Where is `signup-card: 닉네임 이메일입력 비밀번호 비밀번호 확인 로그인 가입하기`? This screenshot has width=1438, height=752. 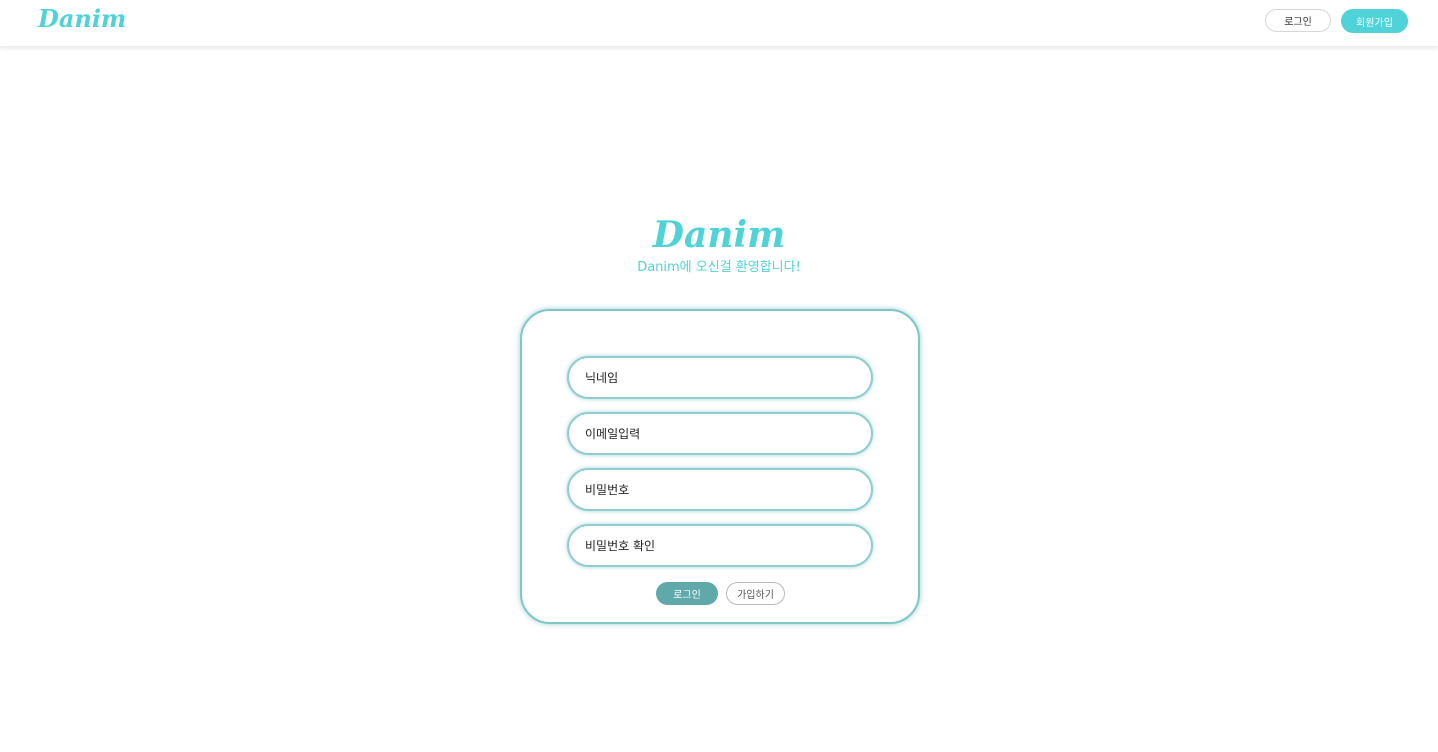
signup-card: 닉네임 이메일입력 비밀번호 비밀번호 확인 로그인 가입하기 is located at coordinates (720, 466).